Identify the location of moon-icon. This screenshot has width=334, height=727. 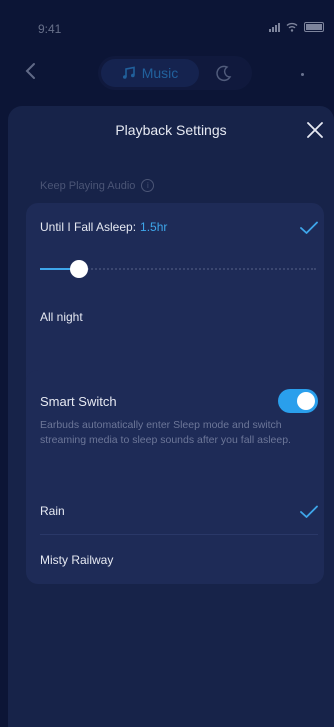
(224, 73).